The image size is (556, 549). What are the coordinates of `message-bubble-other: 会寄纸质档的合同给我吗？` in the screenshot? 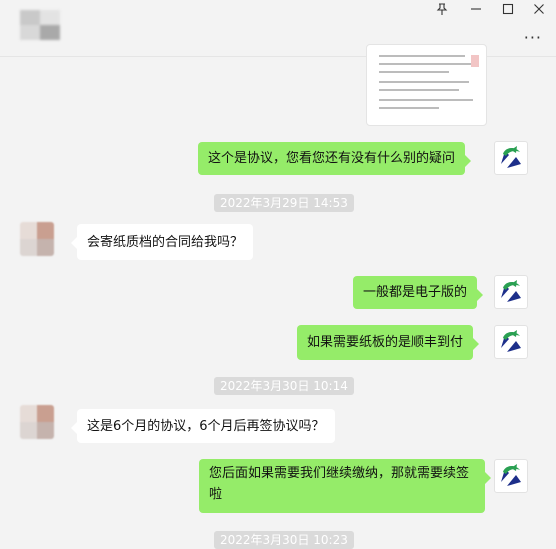 It's located at (162, 242).